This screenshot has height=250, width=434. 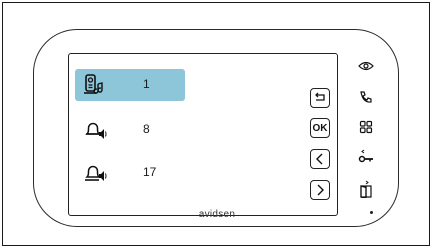 I want to click on brand-logo: avidsen, so click(x=217, y=214).